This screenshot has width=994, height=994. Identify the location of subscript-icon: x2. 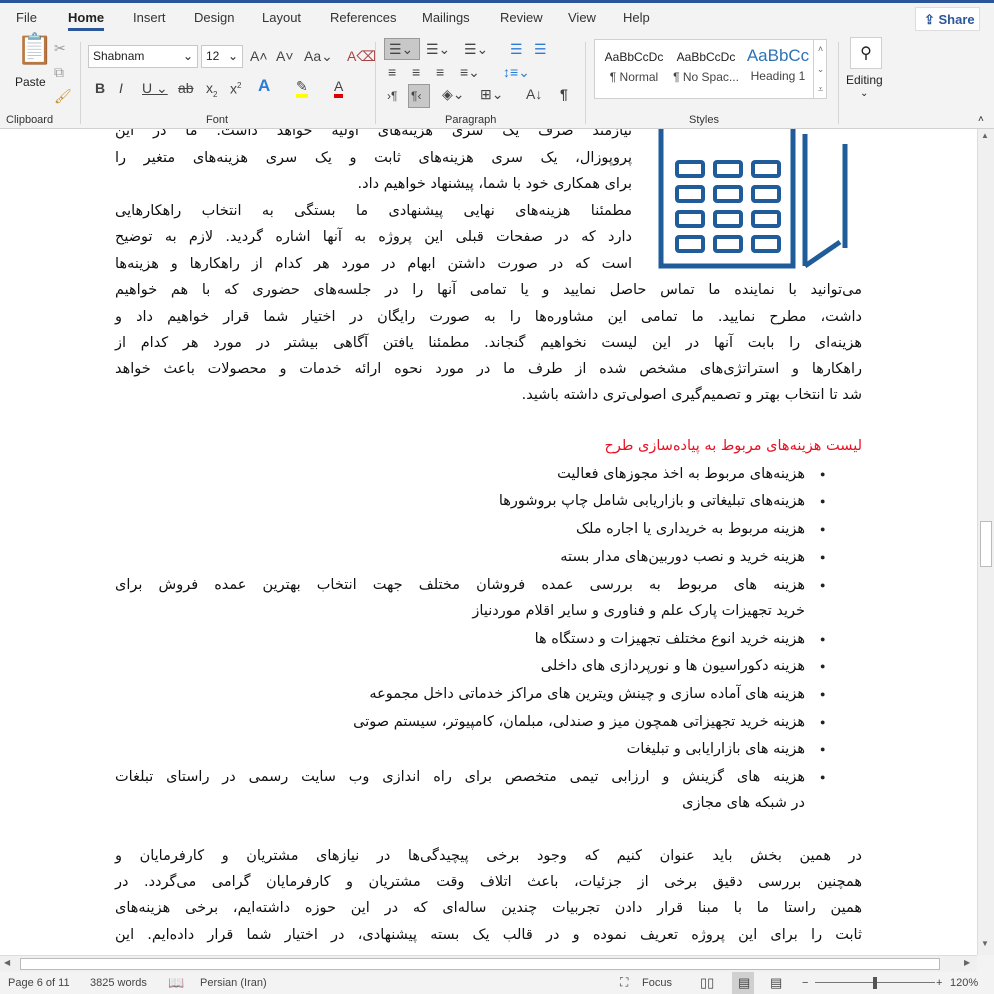
(211, 91).